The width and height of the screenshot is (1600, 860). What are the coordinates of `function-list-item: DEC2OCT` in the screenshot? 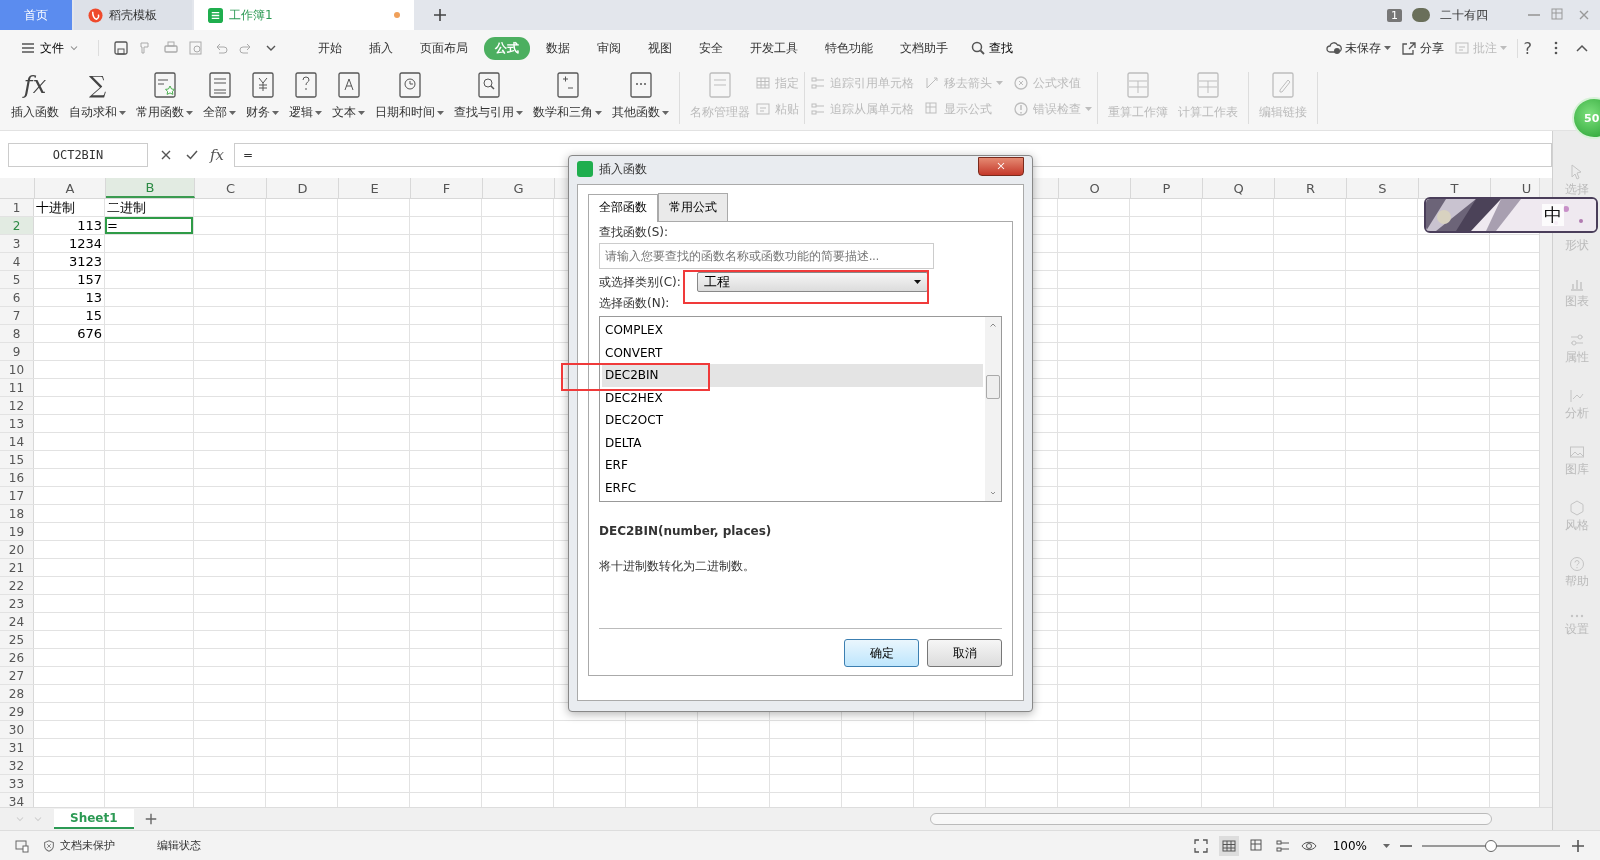 It's located at (792, 420).